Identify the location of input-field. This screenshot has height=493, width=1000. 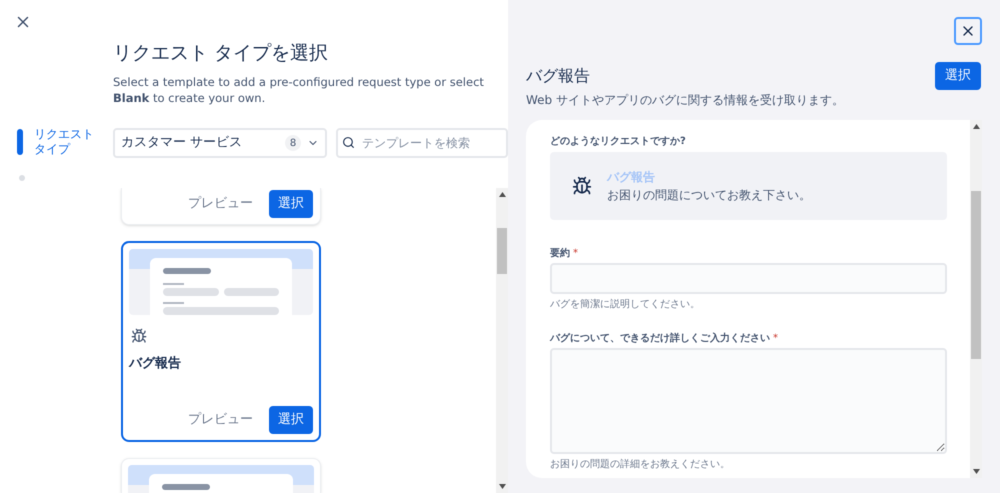
(748, 278).